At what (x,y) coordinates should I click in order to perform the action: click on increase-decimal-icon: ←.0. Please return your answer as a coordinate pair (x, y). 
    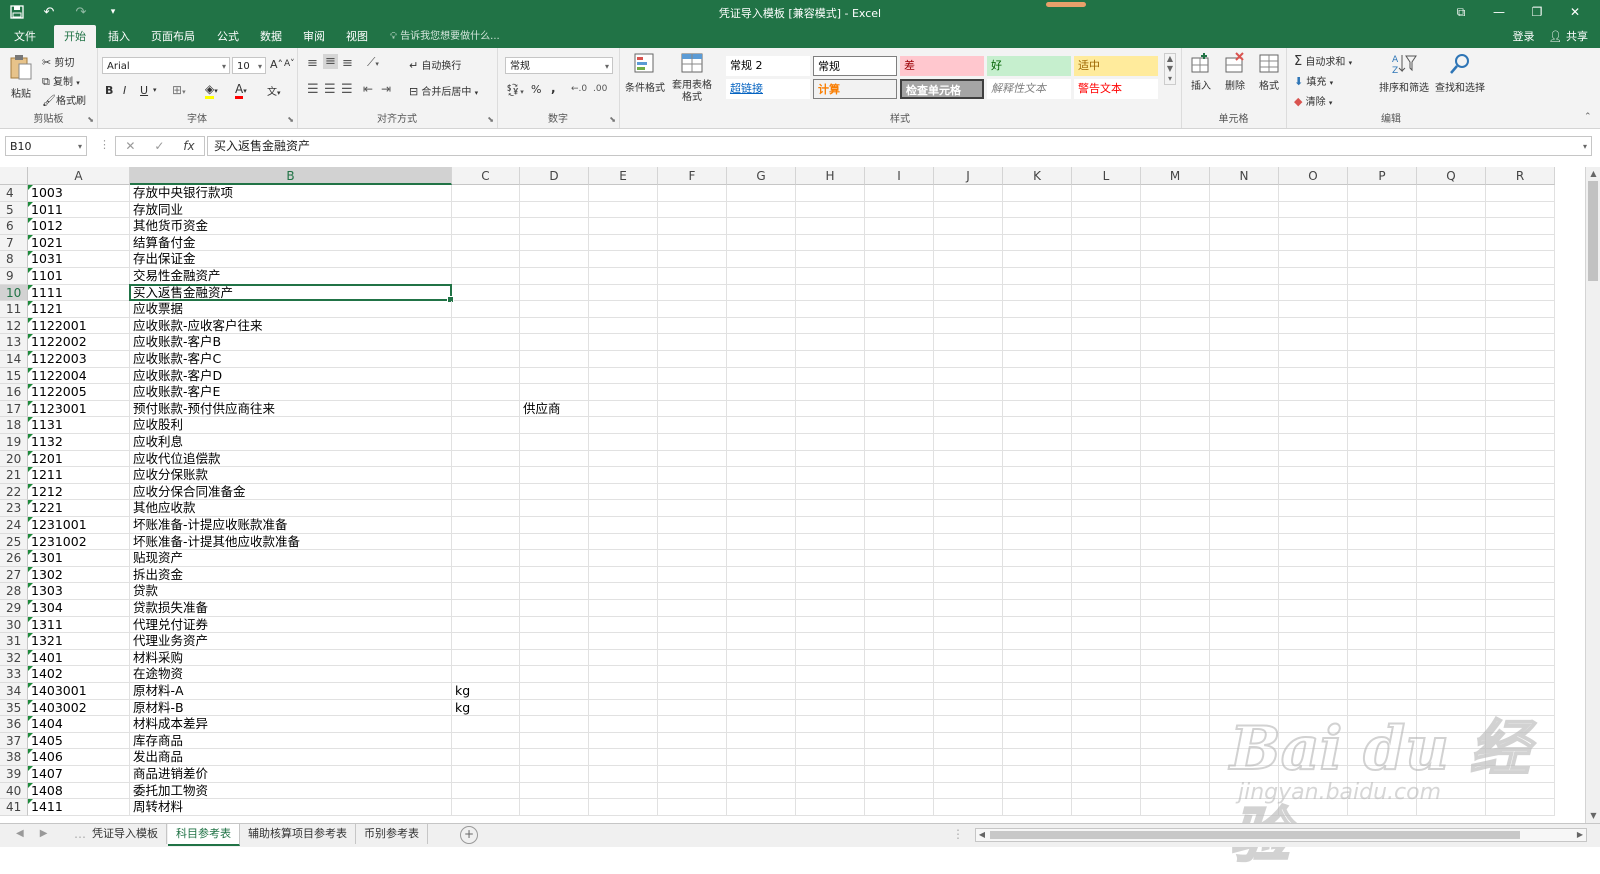
    Looking at the image, I should click on (579, 89).